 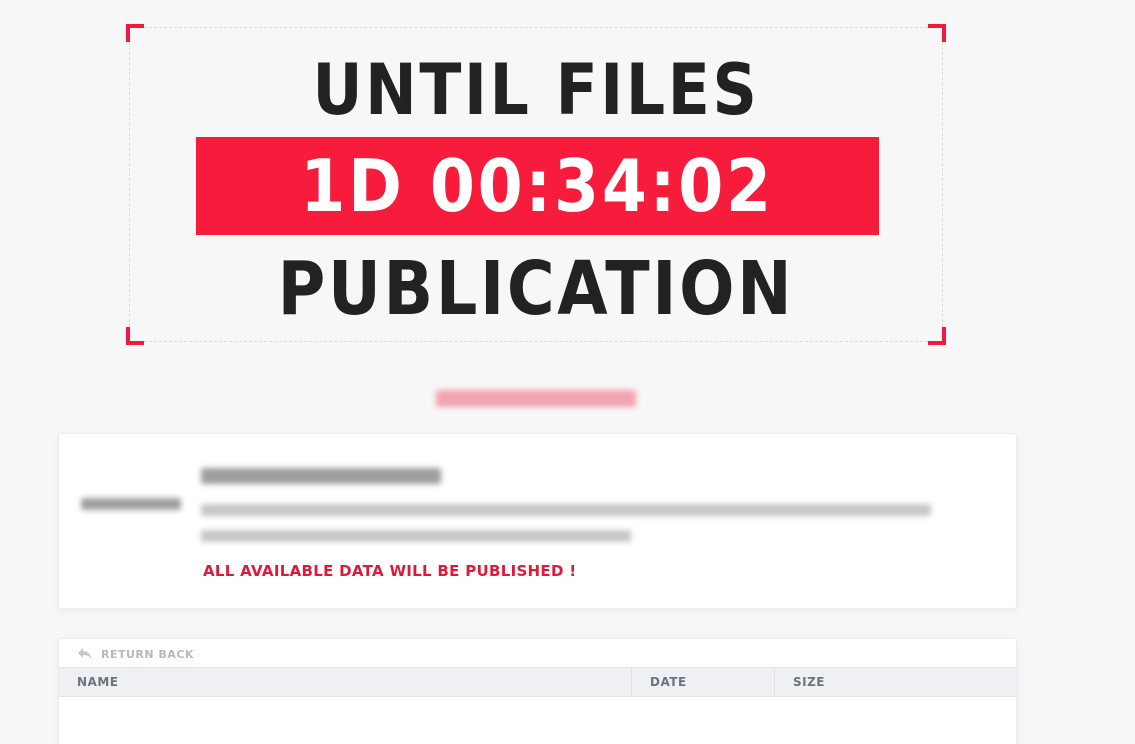 What do you see at coordinates (135, 336) in the screenshot?
I see `frame-corner-bottom-left` at bounding box center [135, 336].